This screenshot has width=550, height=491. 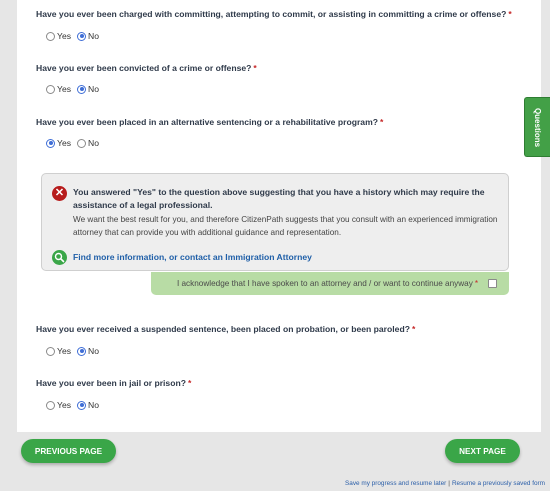 I want to click on question-5-text: Have you ever been in jail or prison?, so click(x=111, y=383).